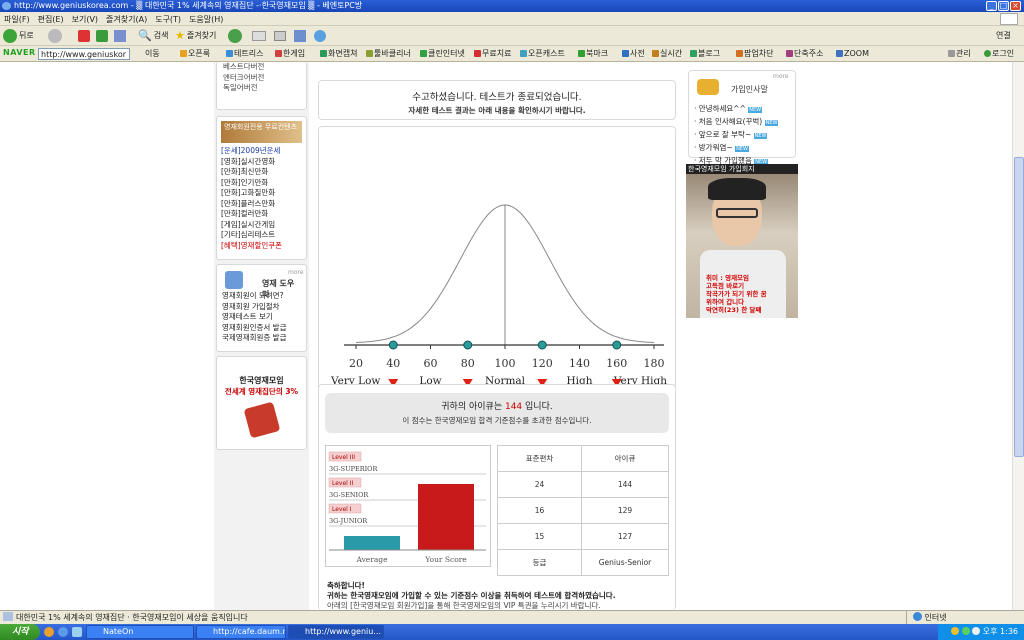 This screenshot has height=640, width=1024. I want to click on nav-short-url: 단축주소, so click(804, 54).